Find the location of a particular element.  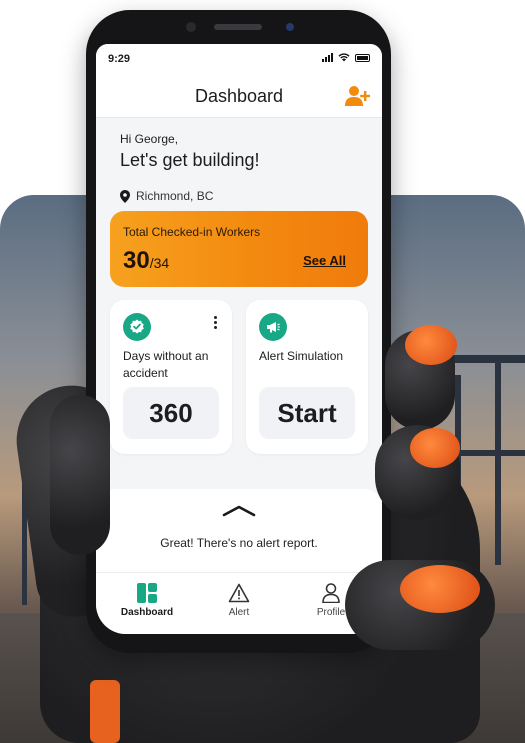

dashboard-icon is located at coordinates (147, 593).